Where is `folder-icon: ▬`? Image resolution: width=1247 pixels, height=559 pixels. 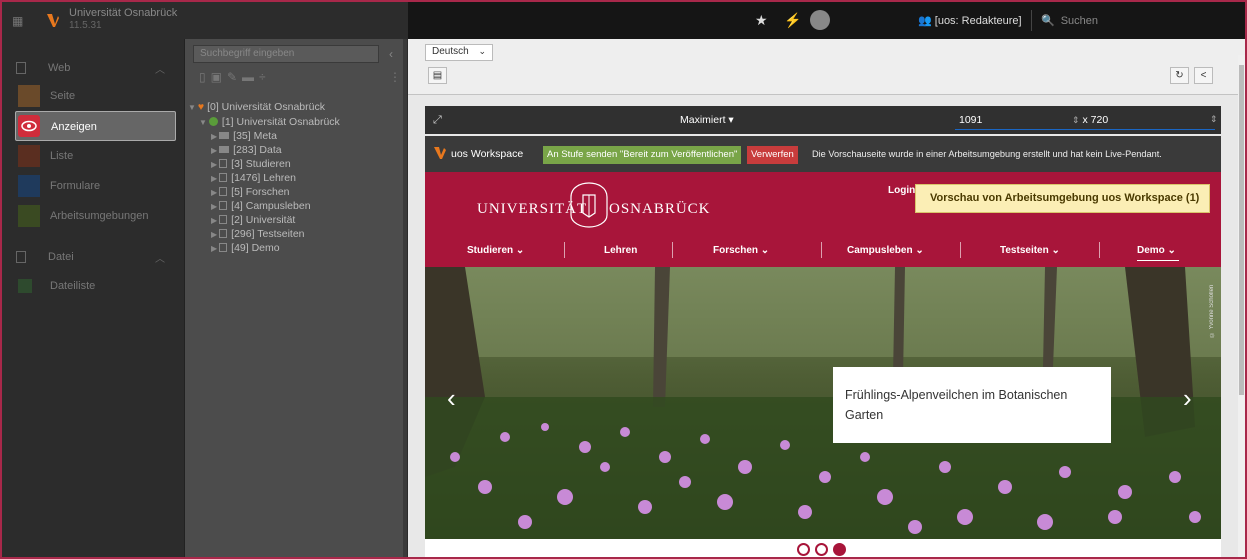
folder-icon: ▬ is located at coordinates (250, 77).